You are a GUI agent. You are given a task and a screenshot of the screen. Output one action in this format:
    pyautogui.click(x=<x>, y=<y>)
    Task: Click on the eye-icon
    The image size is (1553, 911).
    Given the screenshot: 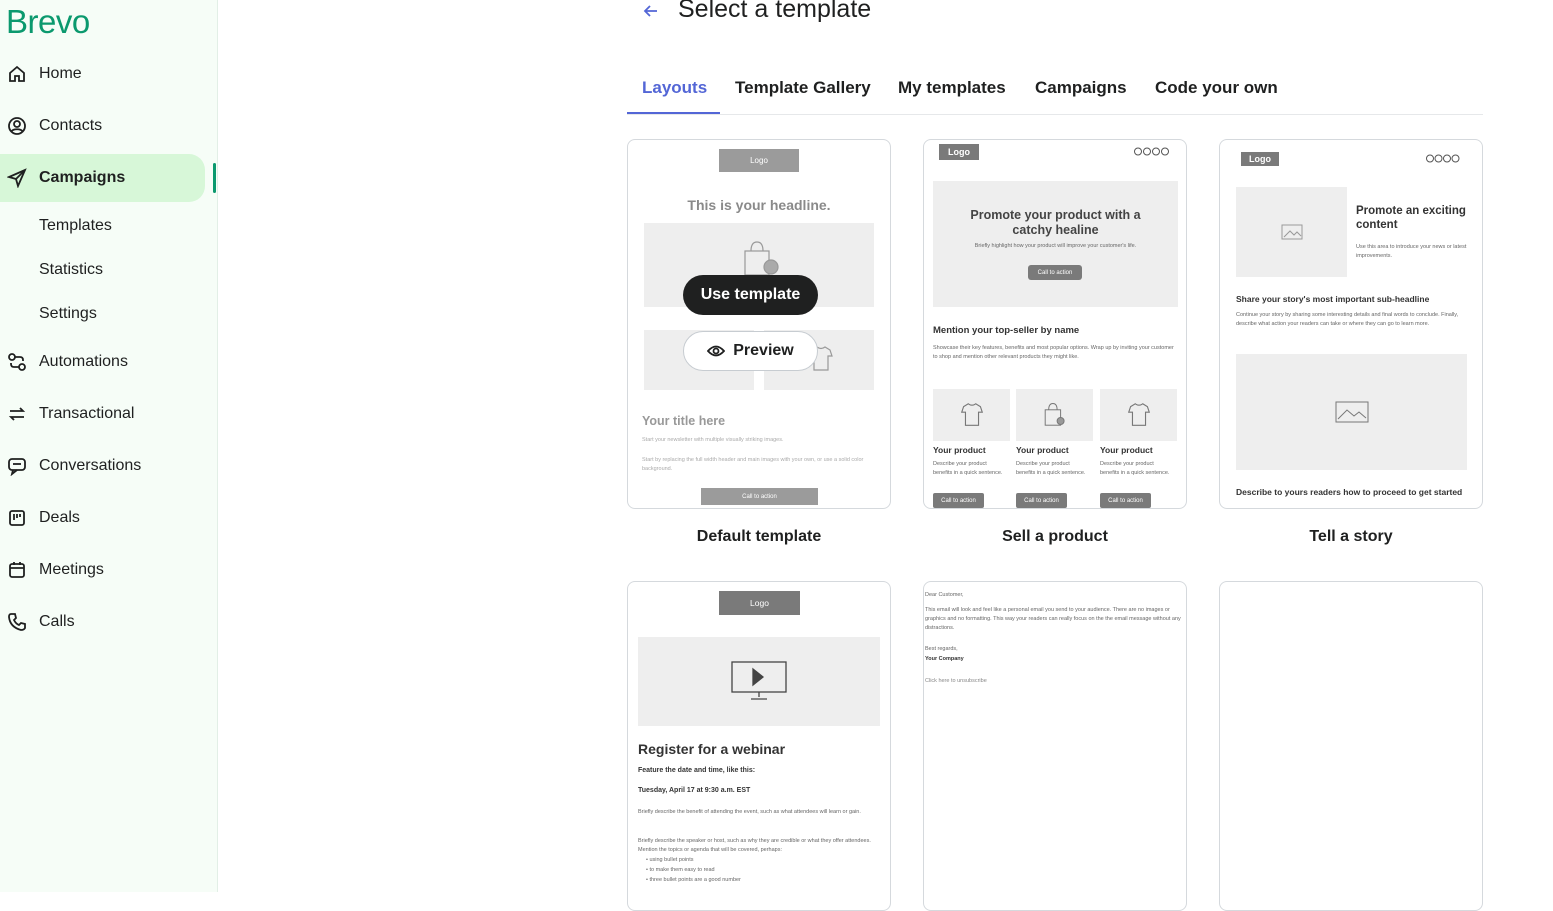 What is the action you would take?
    pyautogui.click(x=716, y=351)
    